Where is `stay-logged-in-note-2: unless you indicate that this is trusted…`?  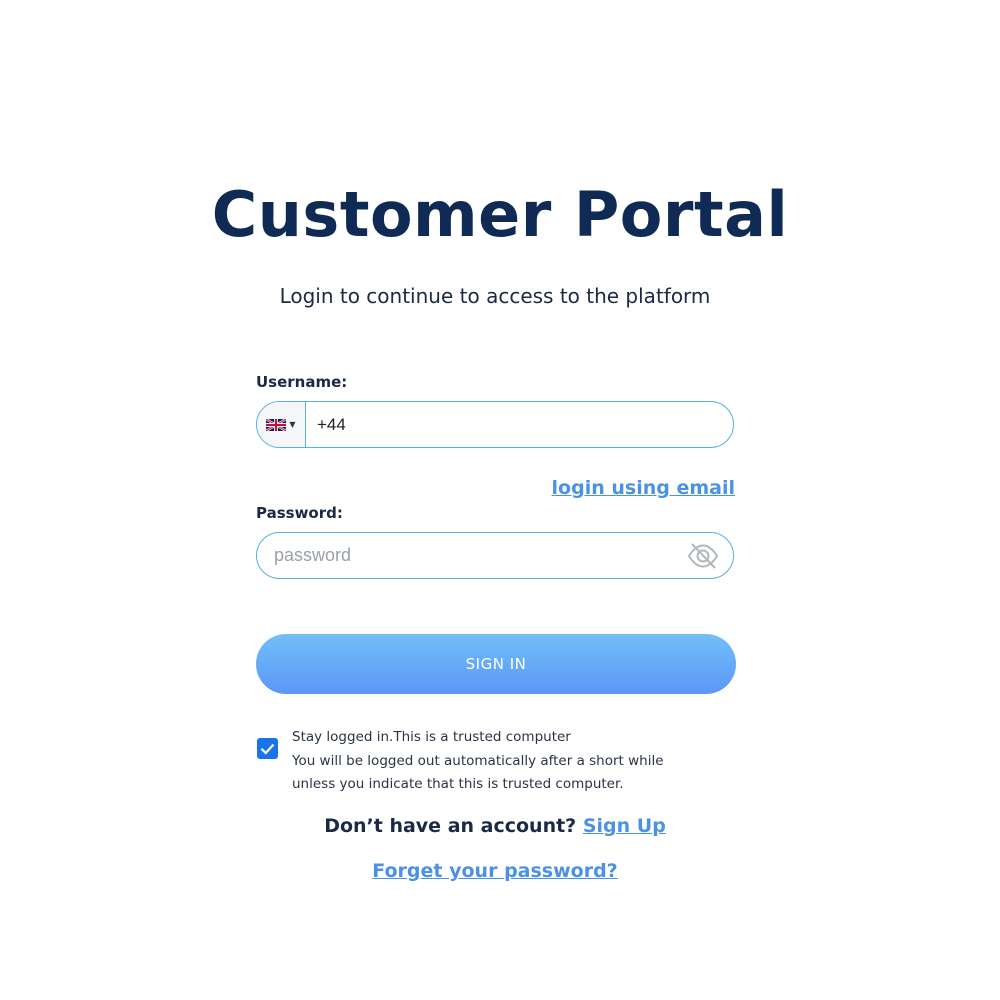 stay-logged-in-note-2: unless you indicate that this is trusted… is located at coordinates (458, 784).